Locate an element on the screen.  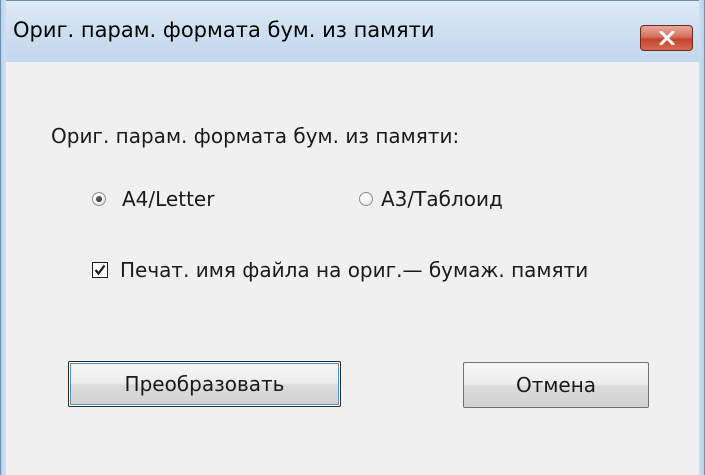
radio-a4-letter is located at coordinates (99, 199).